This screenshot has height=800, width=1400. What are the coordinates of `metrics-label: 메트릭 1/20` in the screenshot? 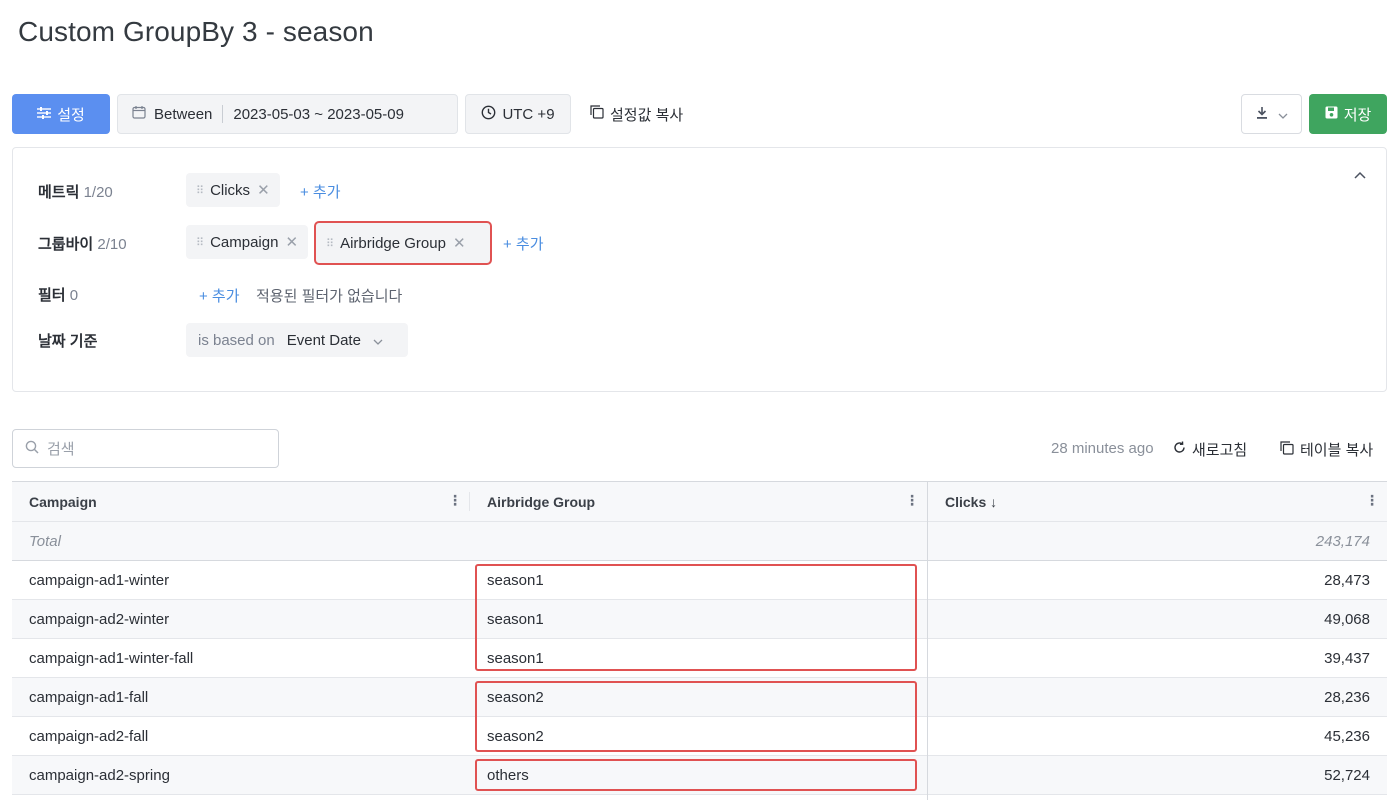 It's located at (75, 191).